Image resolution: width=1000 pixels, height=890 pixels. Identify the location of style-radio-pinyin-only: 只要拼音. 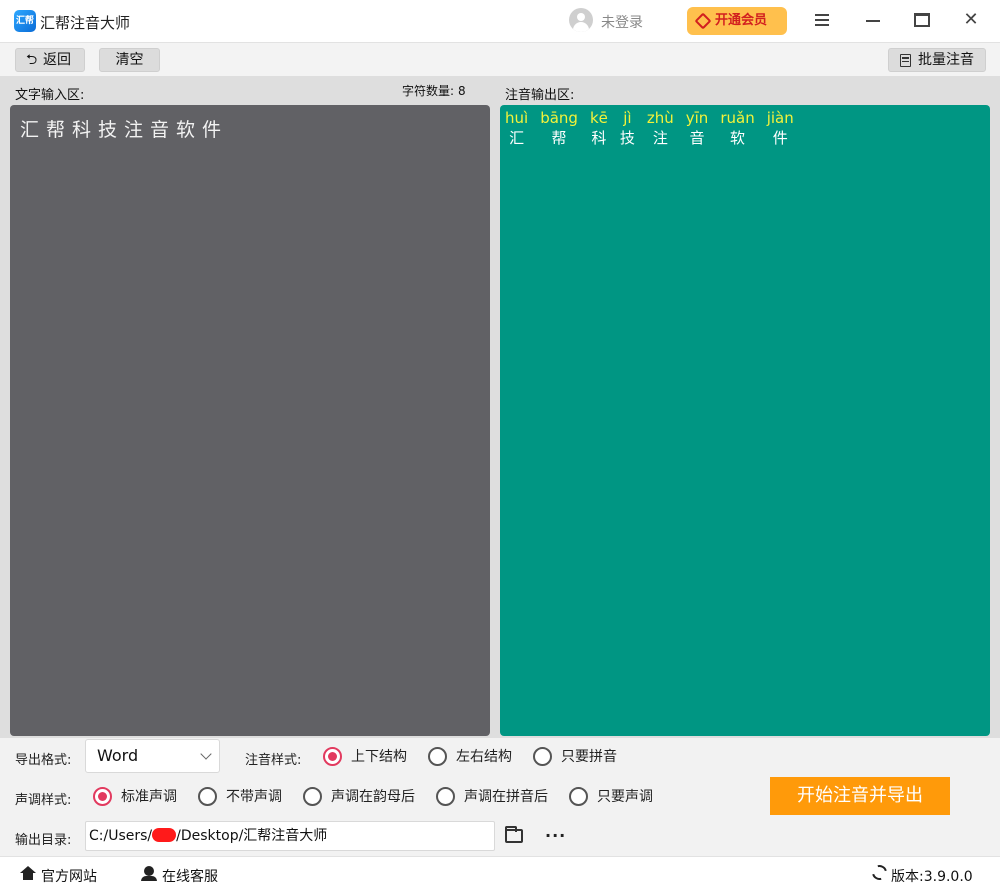
(575, 756).